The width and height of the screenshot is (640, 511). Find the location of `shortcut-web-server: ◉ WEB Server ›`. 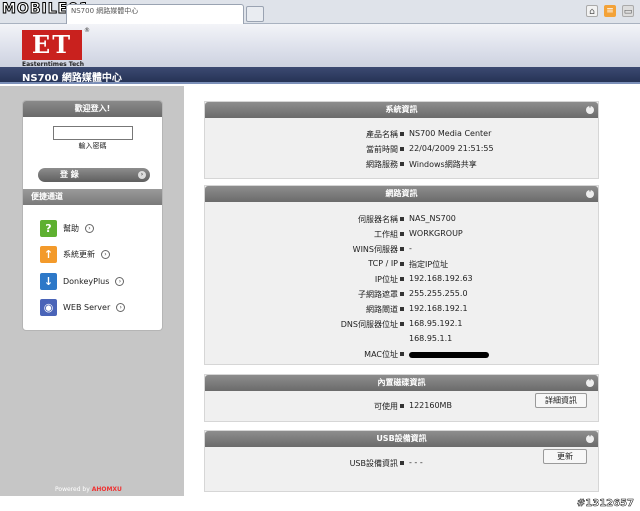

shortcut-web-server: ◉ WEB Server › is located at coordinates (83, 307).